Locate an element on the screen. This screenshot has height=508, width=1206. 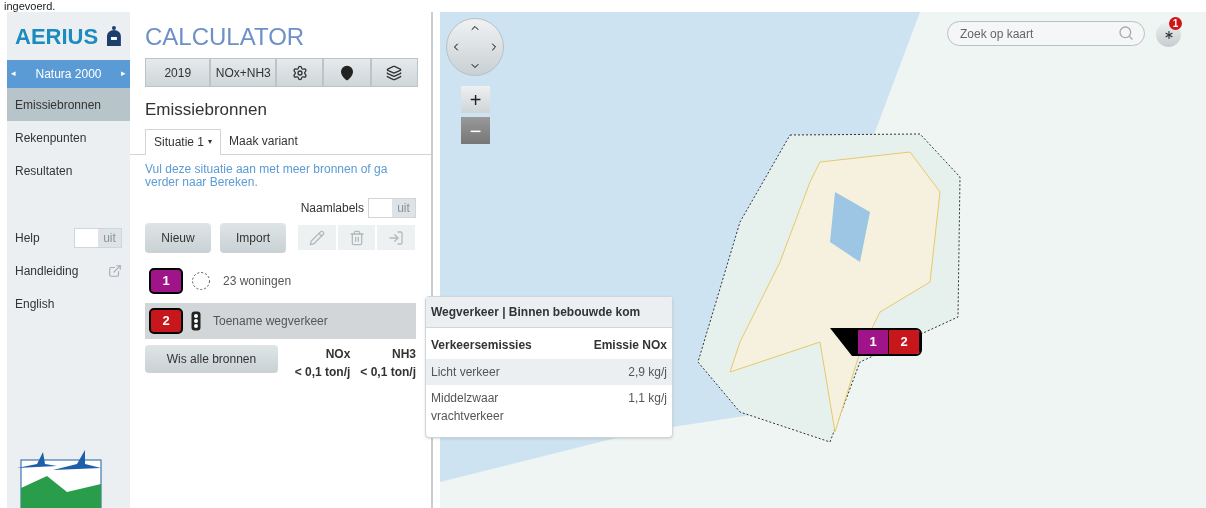
total-label: NH3 is located at coordinates (404, 354).